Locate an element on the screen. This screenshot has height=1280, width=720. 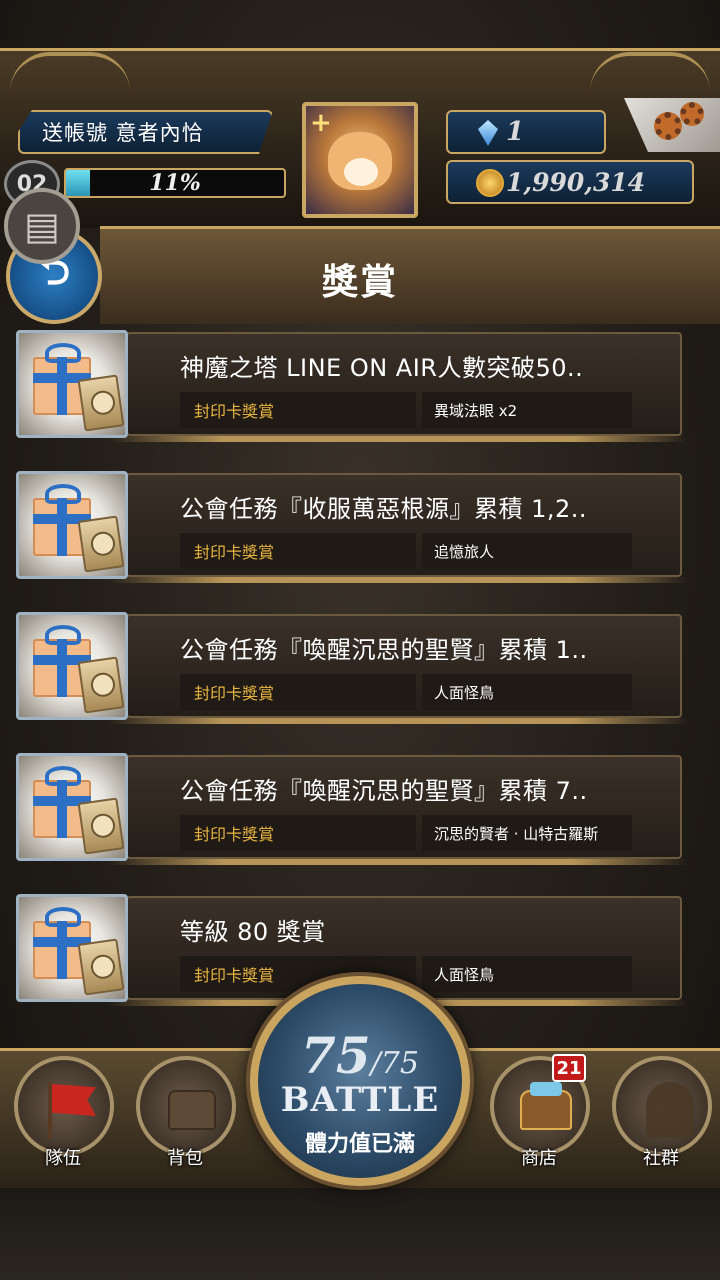
reward-description: 異域法眼 x2 is located at coordinates (527, 410).